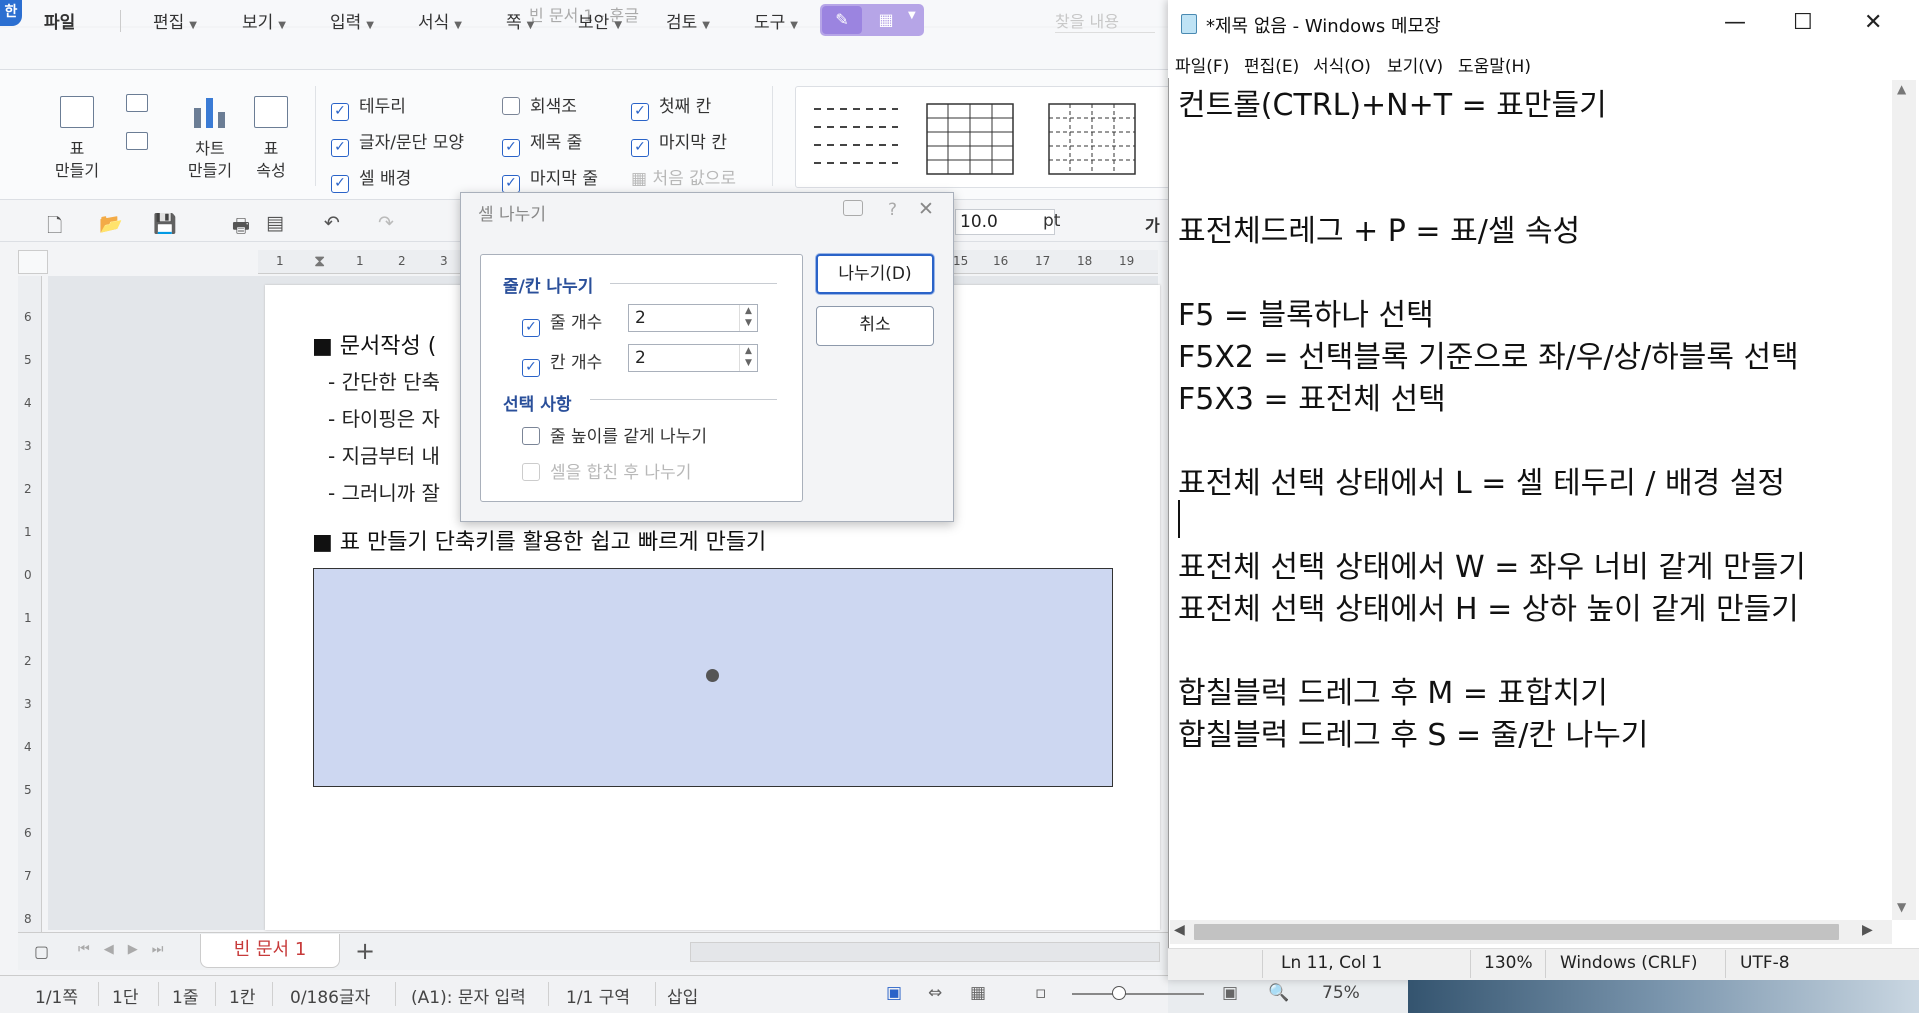  I want to click on full-page-icon: ▦, so click(978, 993).